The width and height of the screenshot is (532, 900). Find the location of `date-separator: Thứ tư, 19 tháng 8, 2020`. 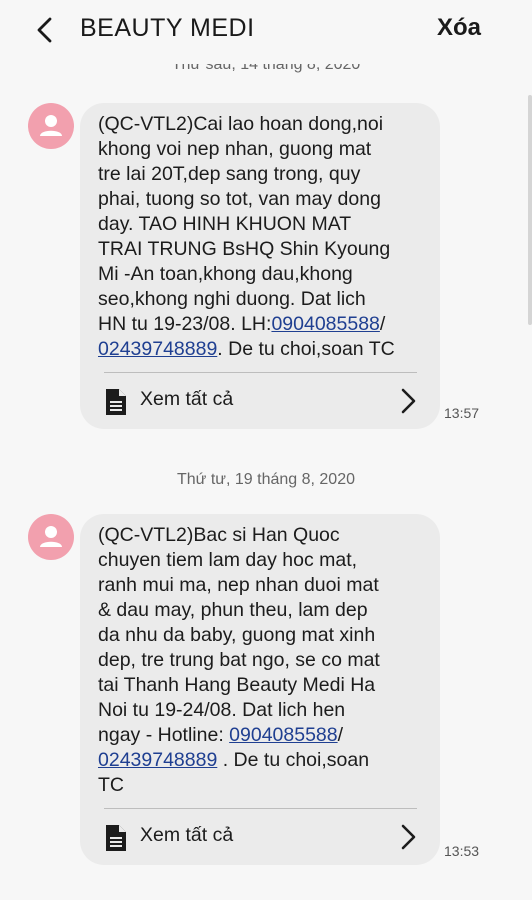

date-separator: Thứ tư, 19 tháng 8, 2020 is located at coordinates (266, 479).